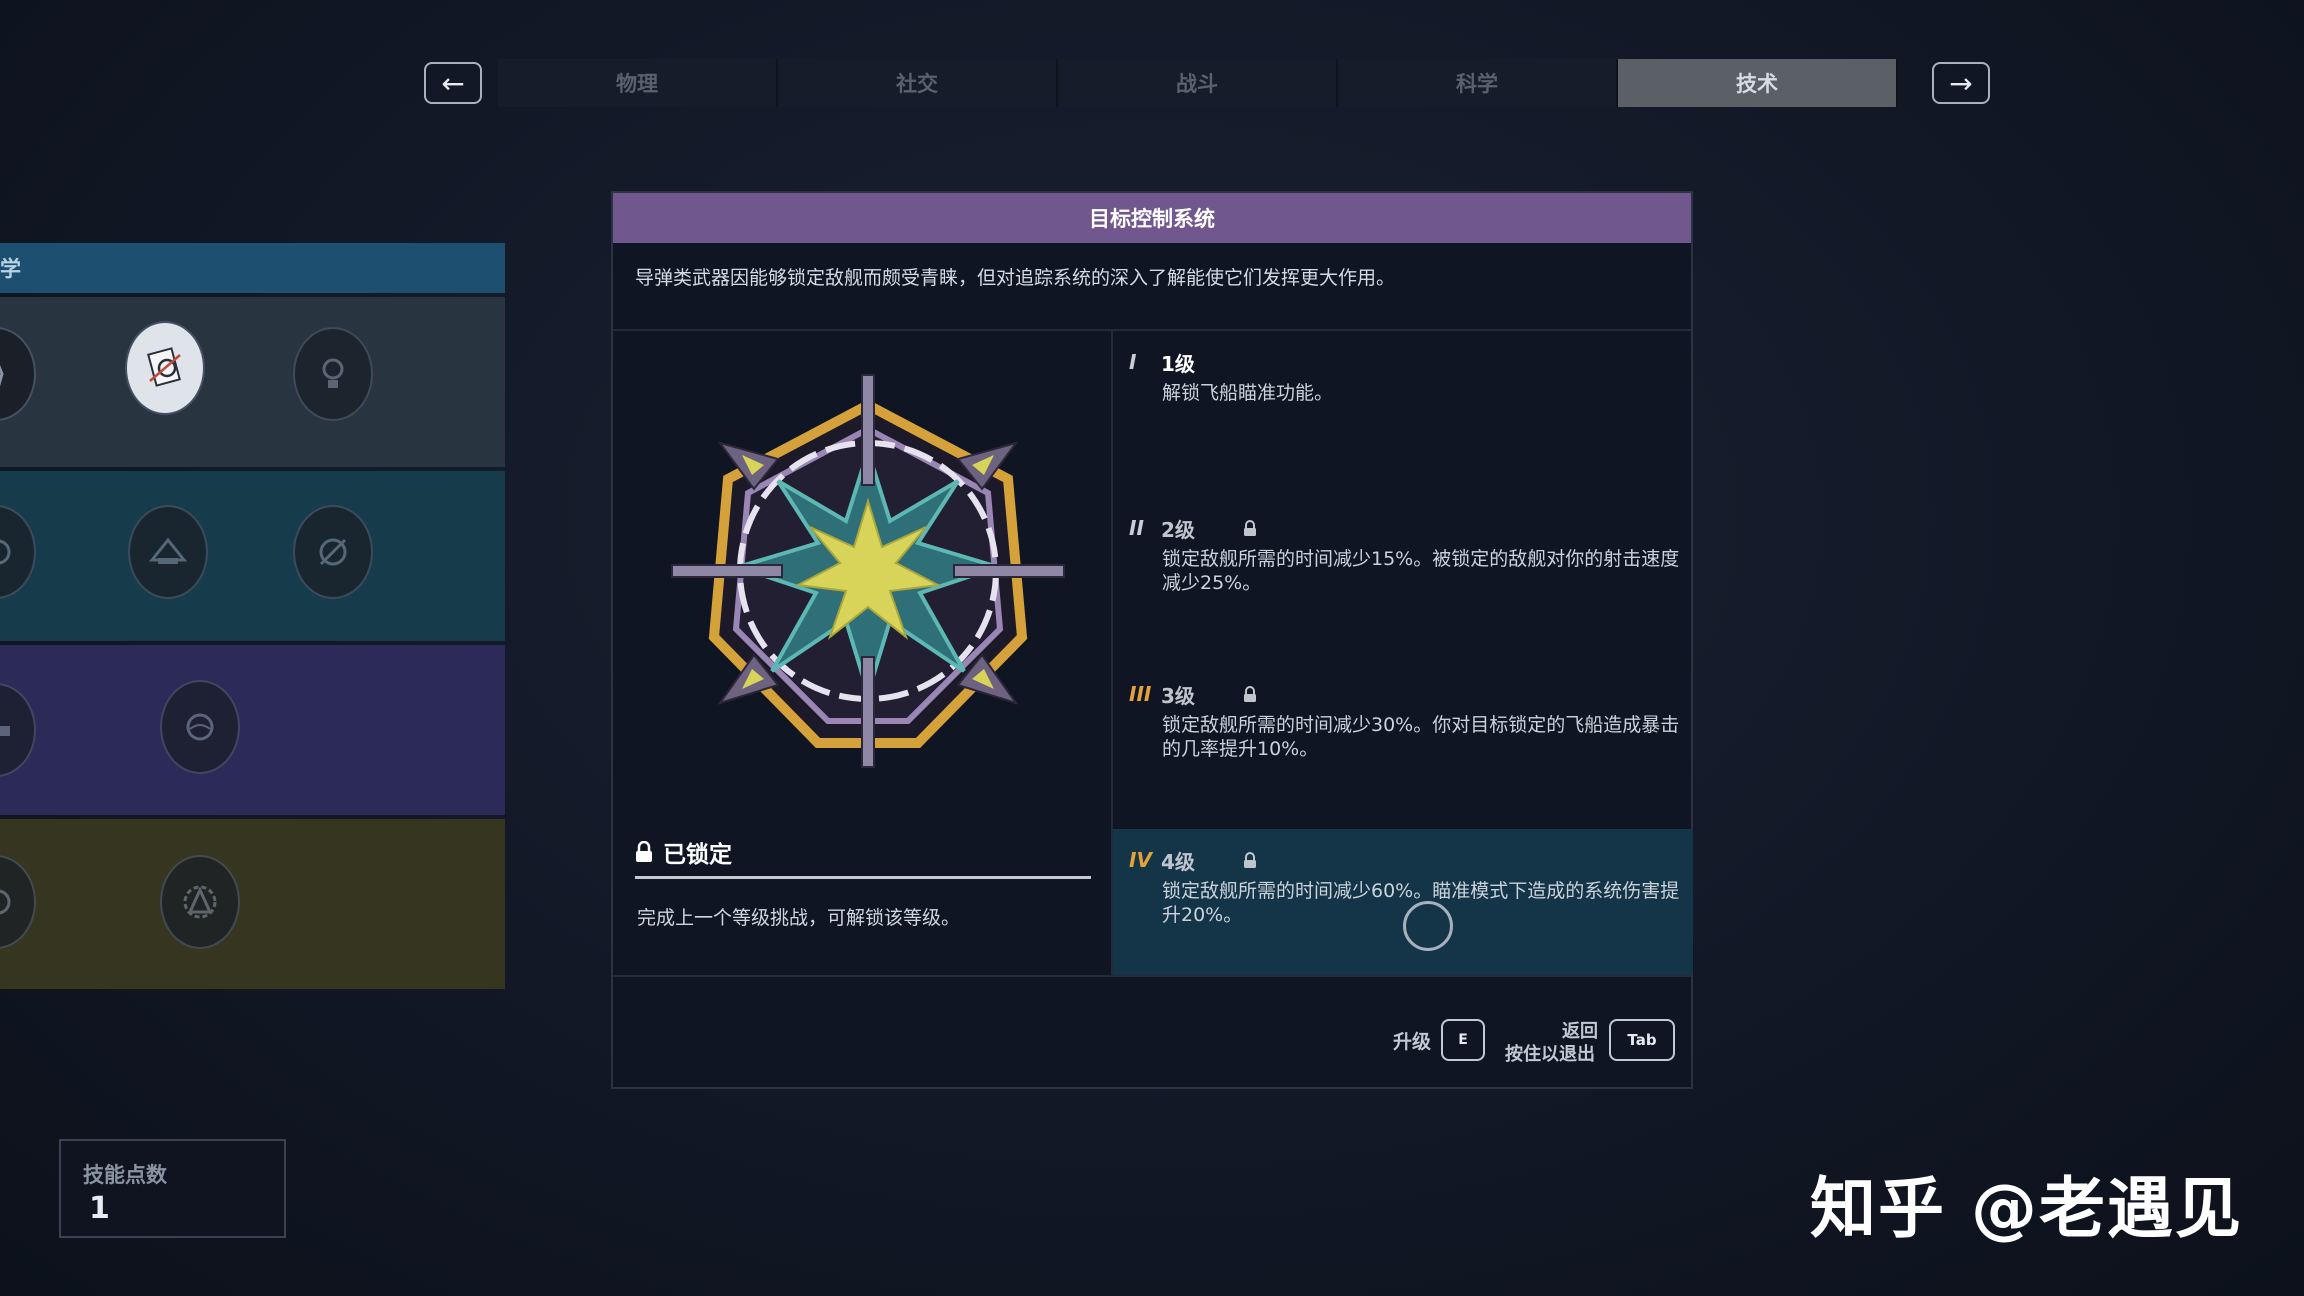 The width and height of the screenshot is (2304, 1296). I want to click on level-item-selected: IV 4级 锁定敌舰所需的时间减少60%。瞄准模式下造成的系统伤害提升20%。, so click(1403, 902).